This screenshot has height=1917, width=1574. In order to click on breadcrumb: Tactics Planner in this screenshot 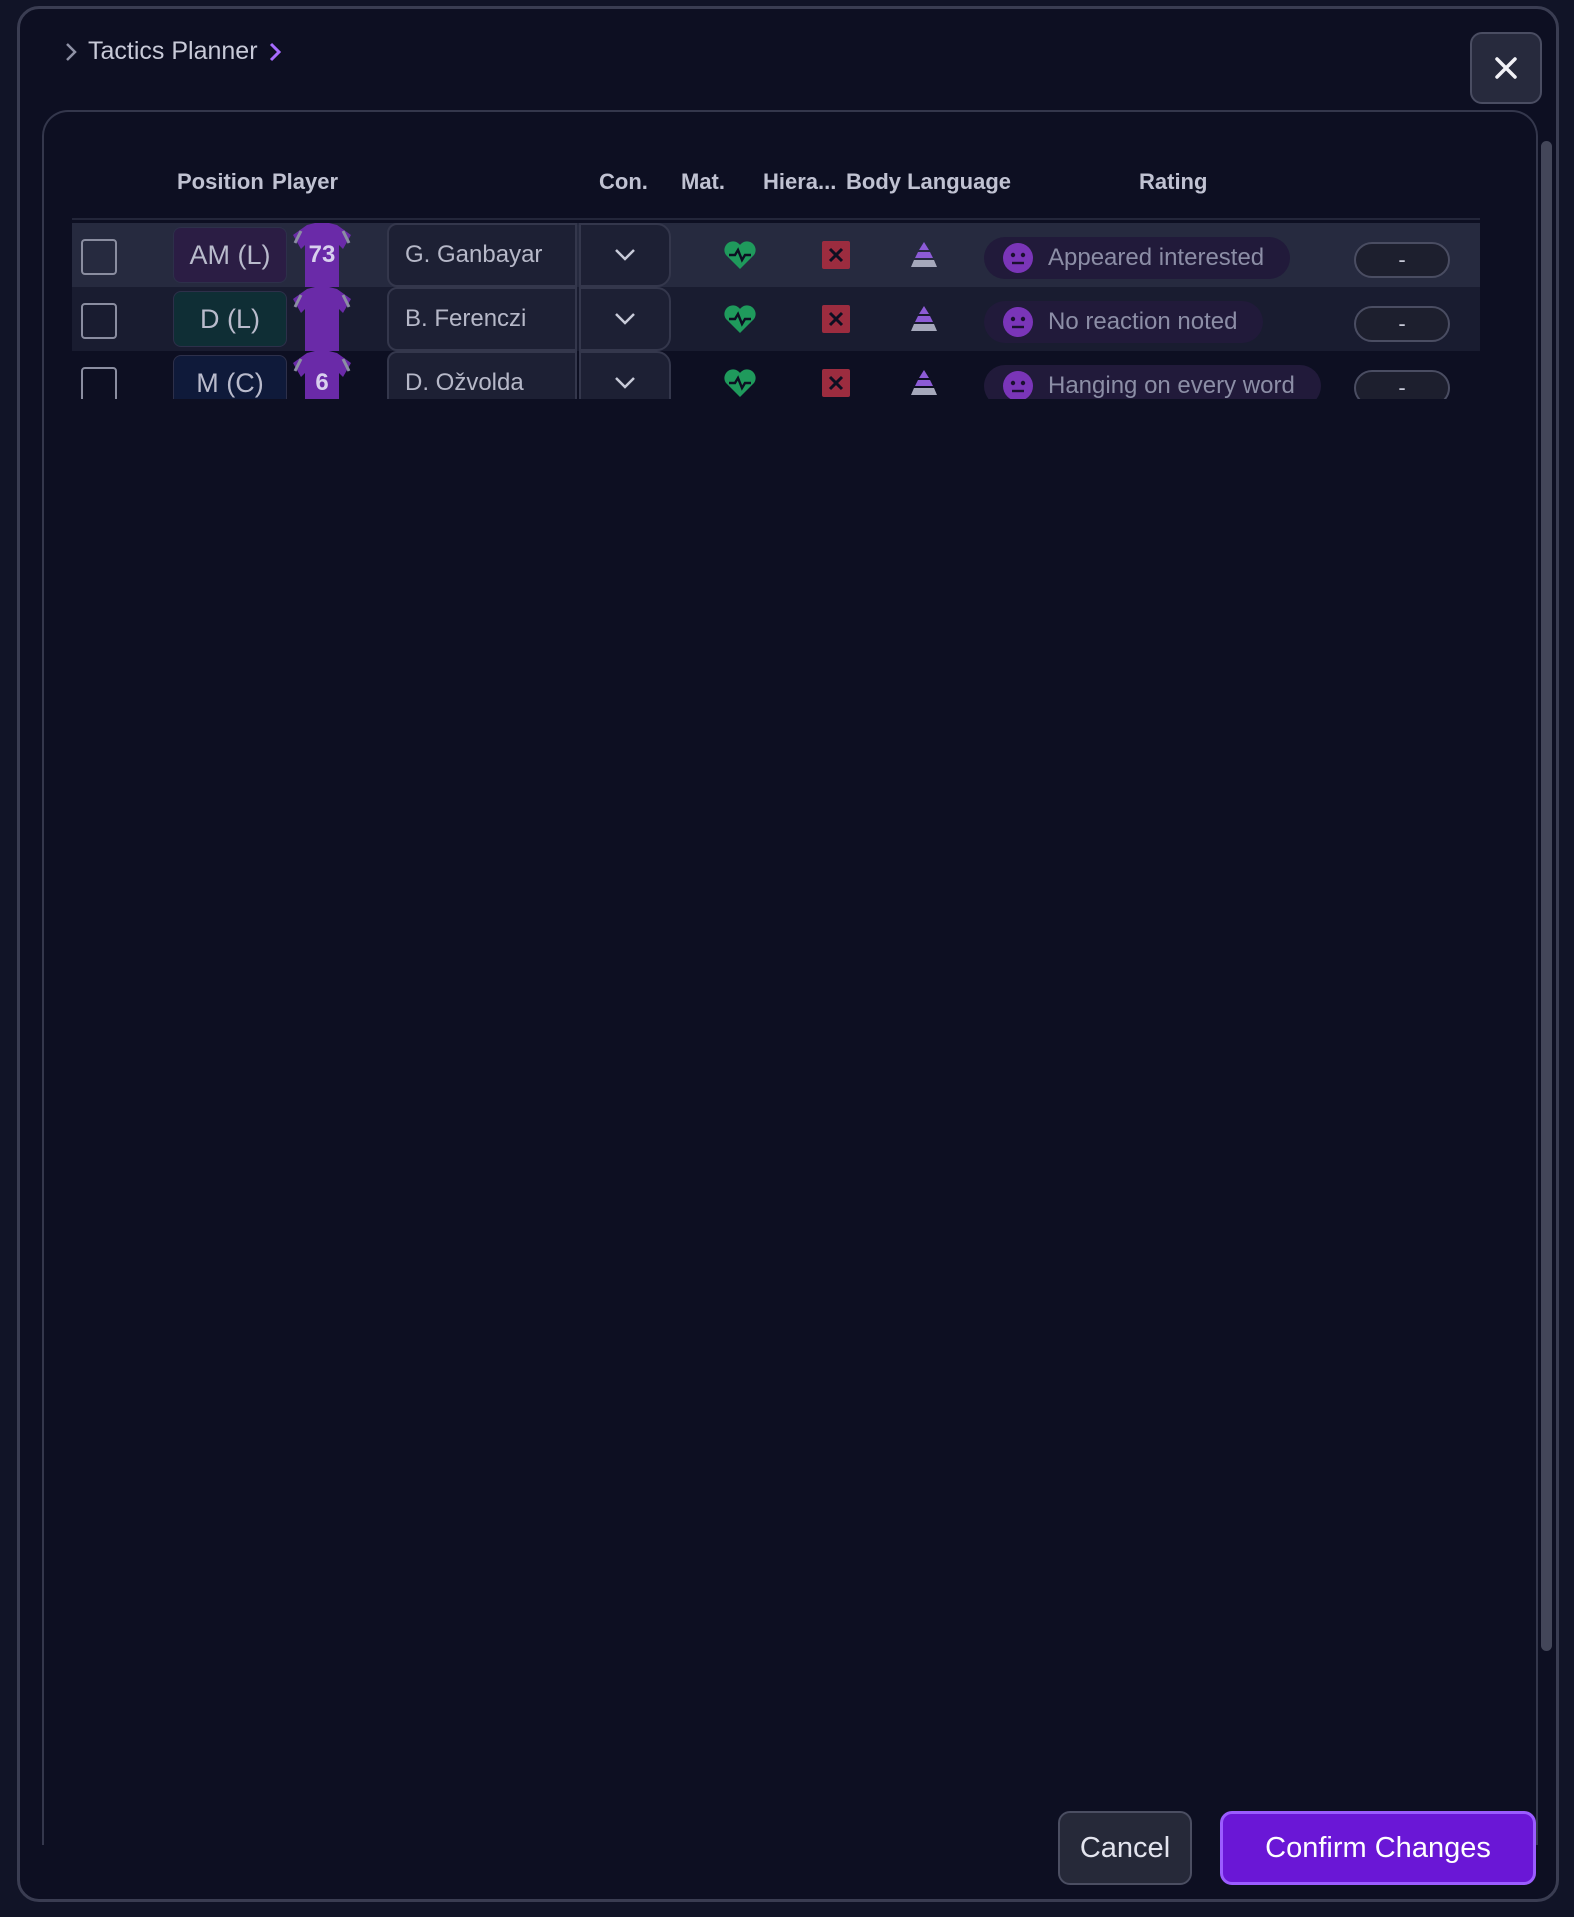, I will do `click(173, 51)`.